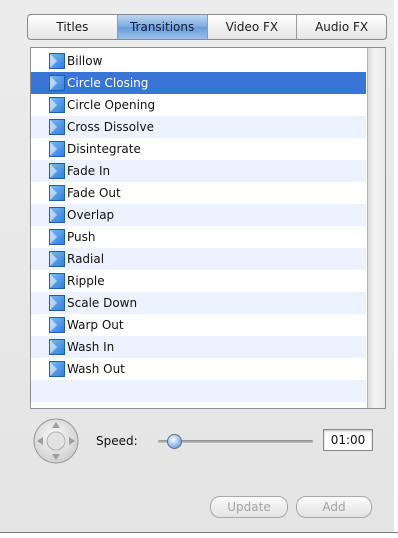  Describe the element at coordinates (81, 237) in the screenshot. I see `transition-label: Push` at that location.